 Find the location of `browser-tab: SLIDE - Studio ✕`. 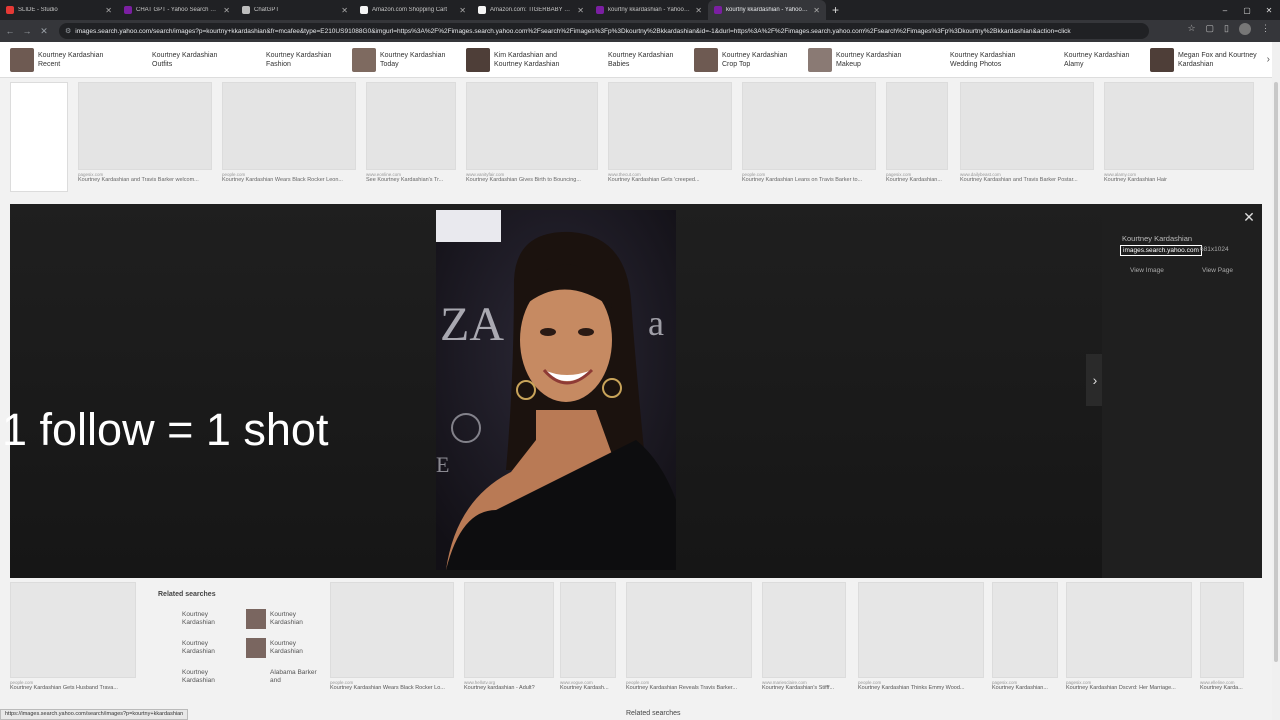

browser-tab: SLIDE - Studio ✕ is located at coordinates (59, 10).